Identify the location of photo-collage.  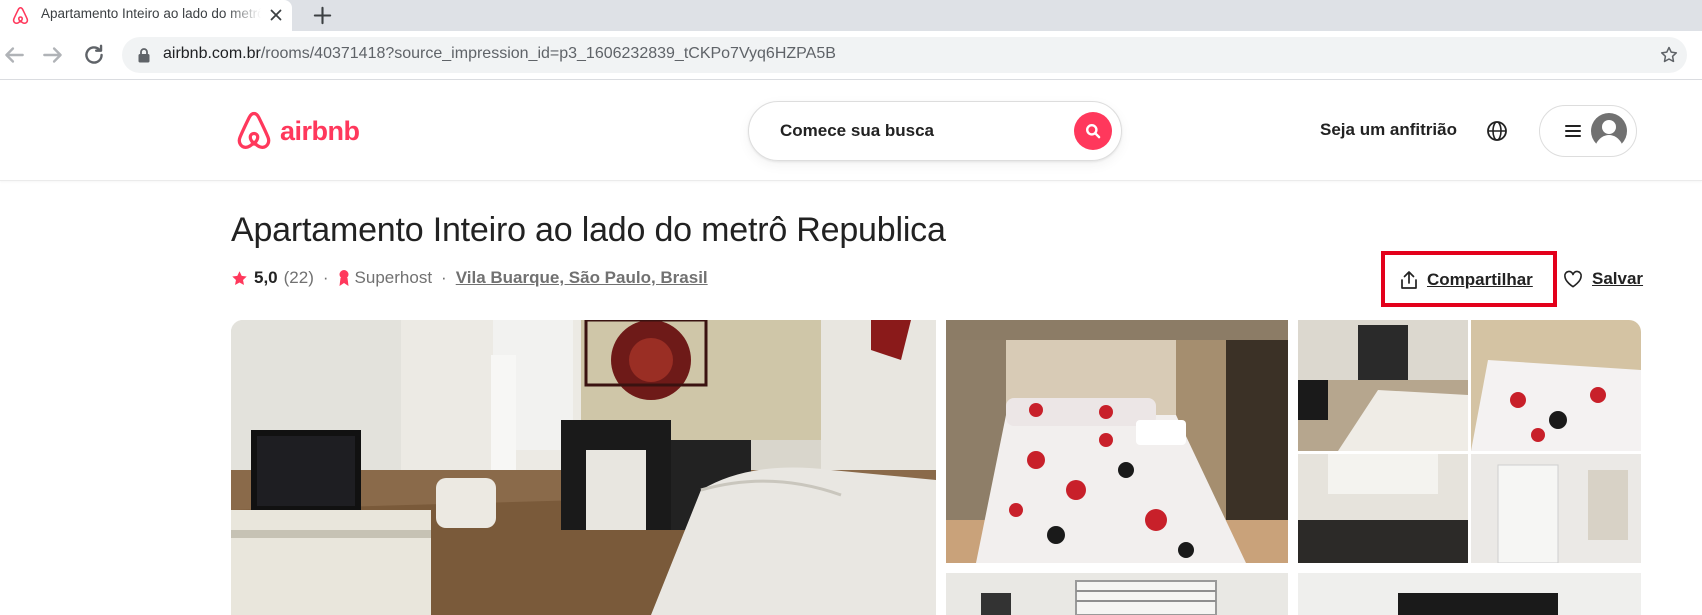
(1469, 441).